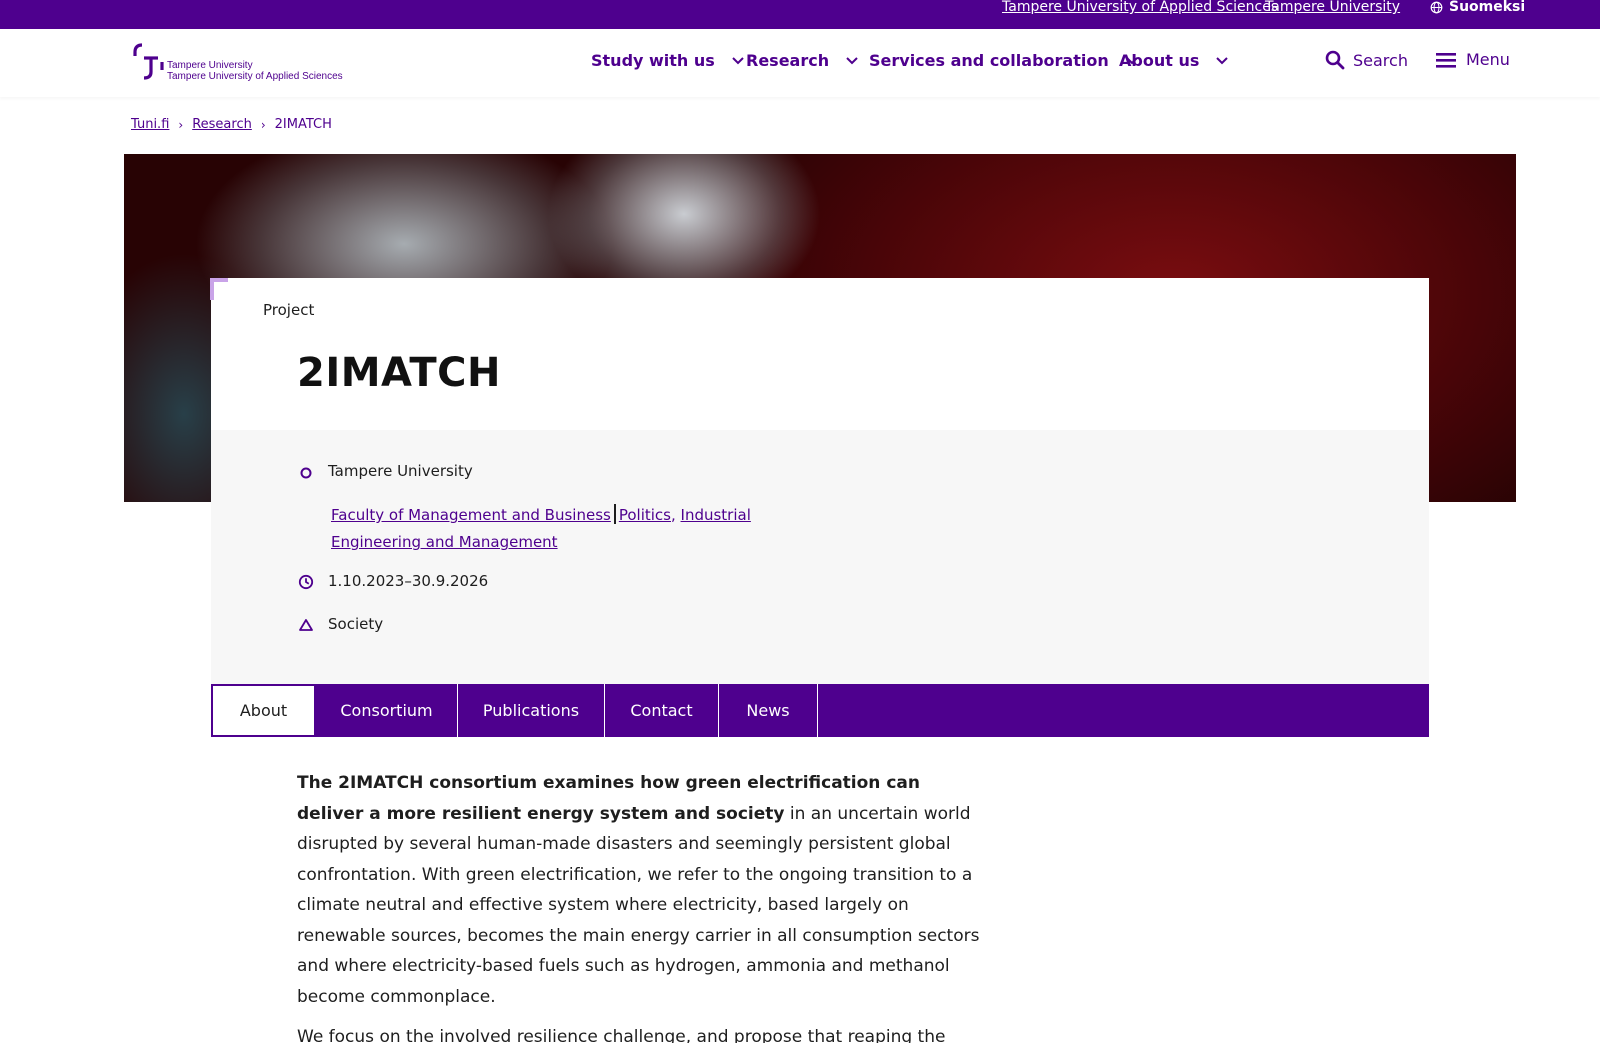  Describe the element at coordinates (1140, 7) in the screenshot. I see `tamk-link: Tampere University of Applied Sciences` at that location.